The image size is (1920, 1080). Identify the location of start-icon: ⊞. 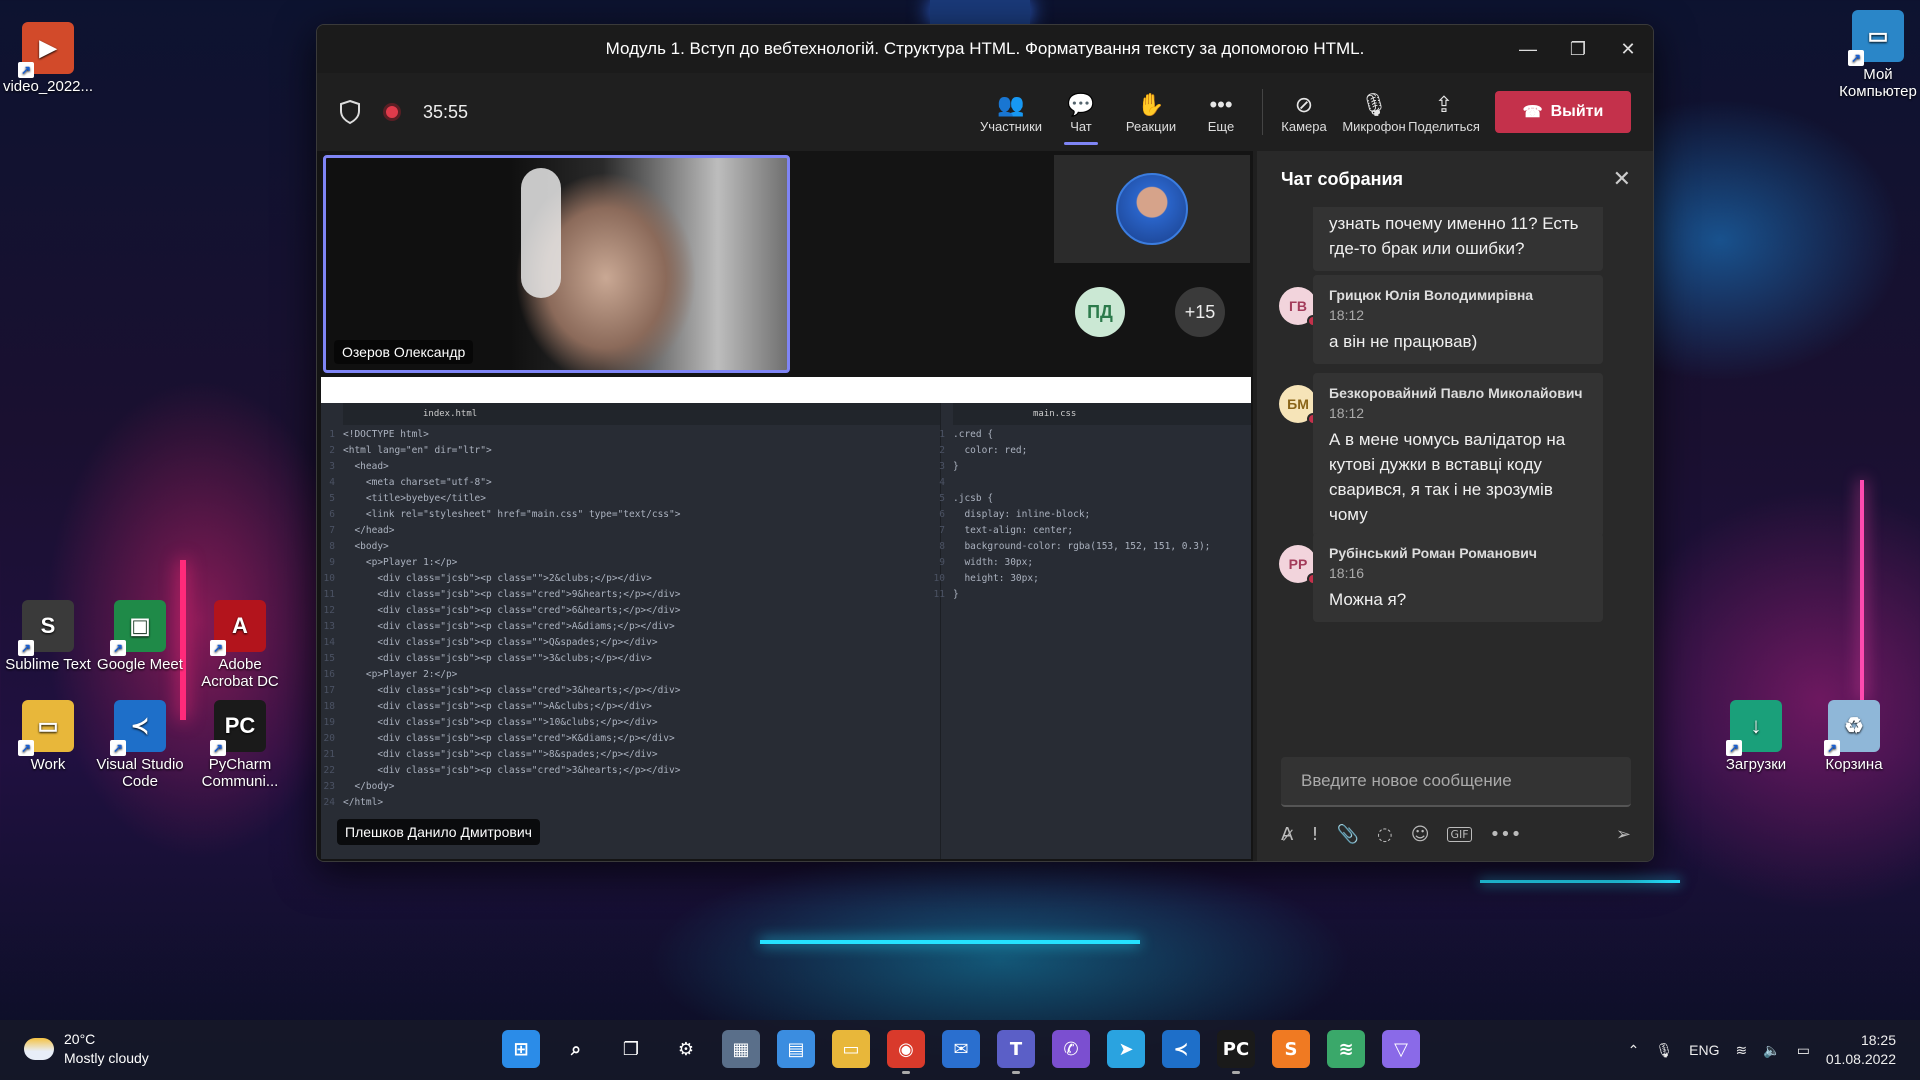
(521, 1049).